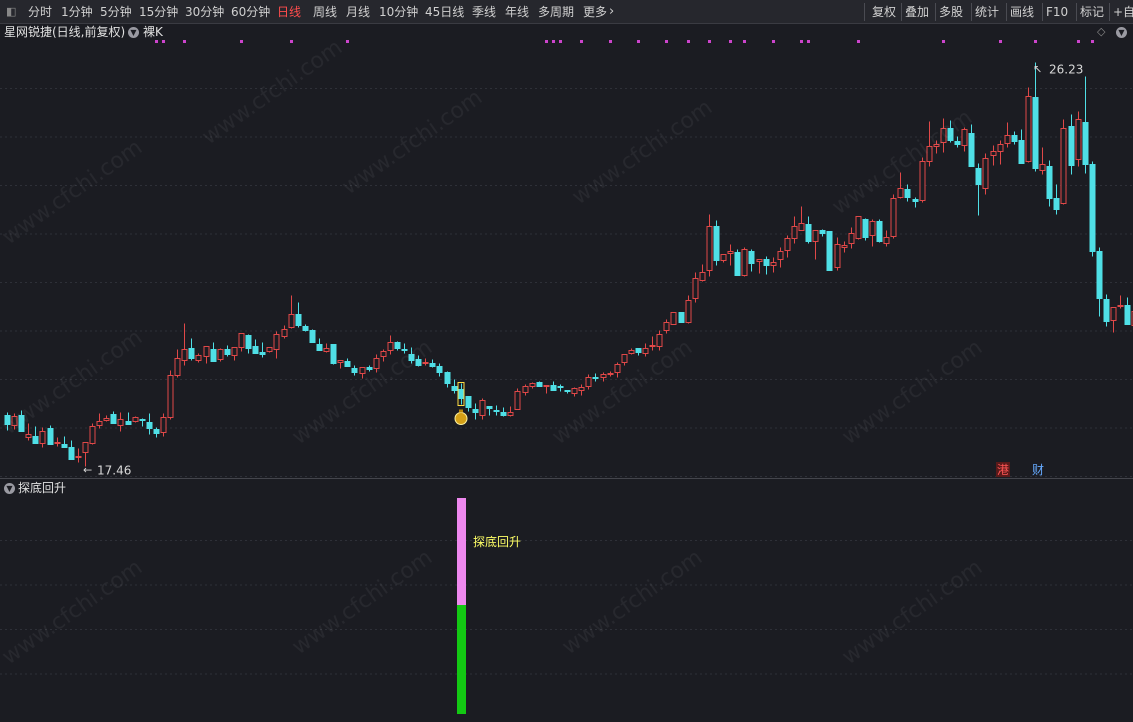 The image size is (1133, 722). Describe the element at coordinates (461, 411) in the screenshot. I see `money-bag-neck` at that location.